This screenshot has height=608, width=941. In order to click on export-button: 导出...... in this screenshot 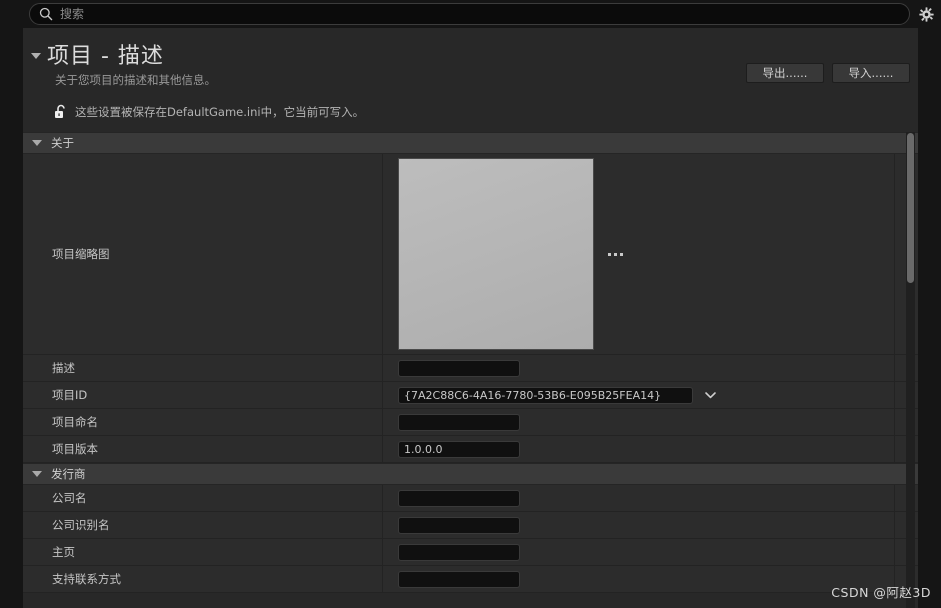, I will do `click(785, 73)`.